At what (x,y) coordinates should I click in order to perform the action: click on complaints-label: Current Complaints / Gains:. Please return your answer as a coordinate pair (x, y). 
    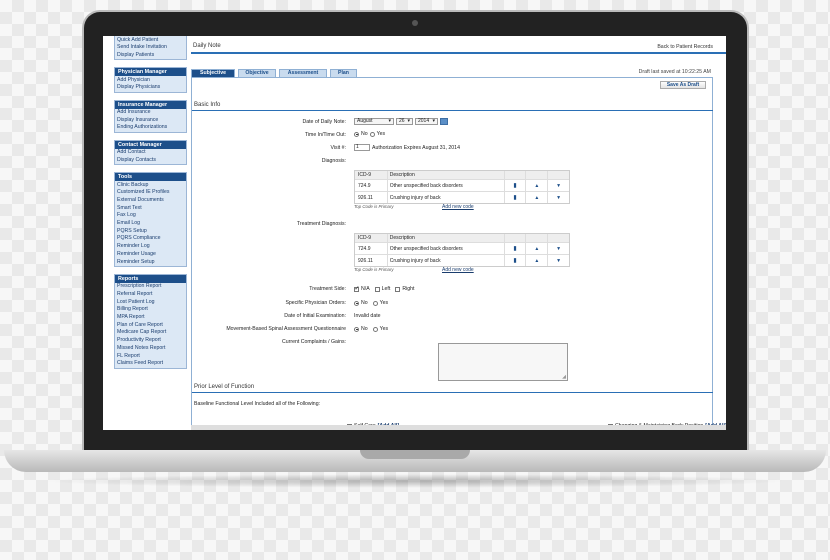
    Looking at the image, I should click on (313, 342).